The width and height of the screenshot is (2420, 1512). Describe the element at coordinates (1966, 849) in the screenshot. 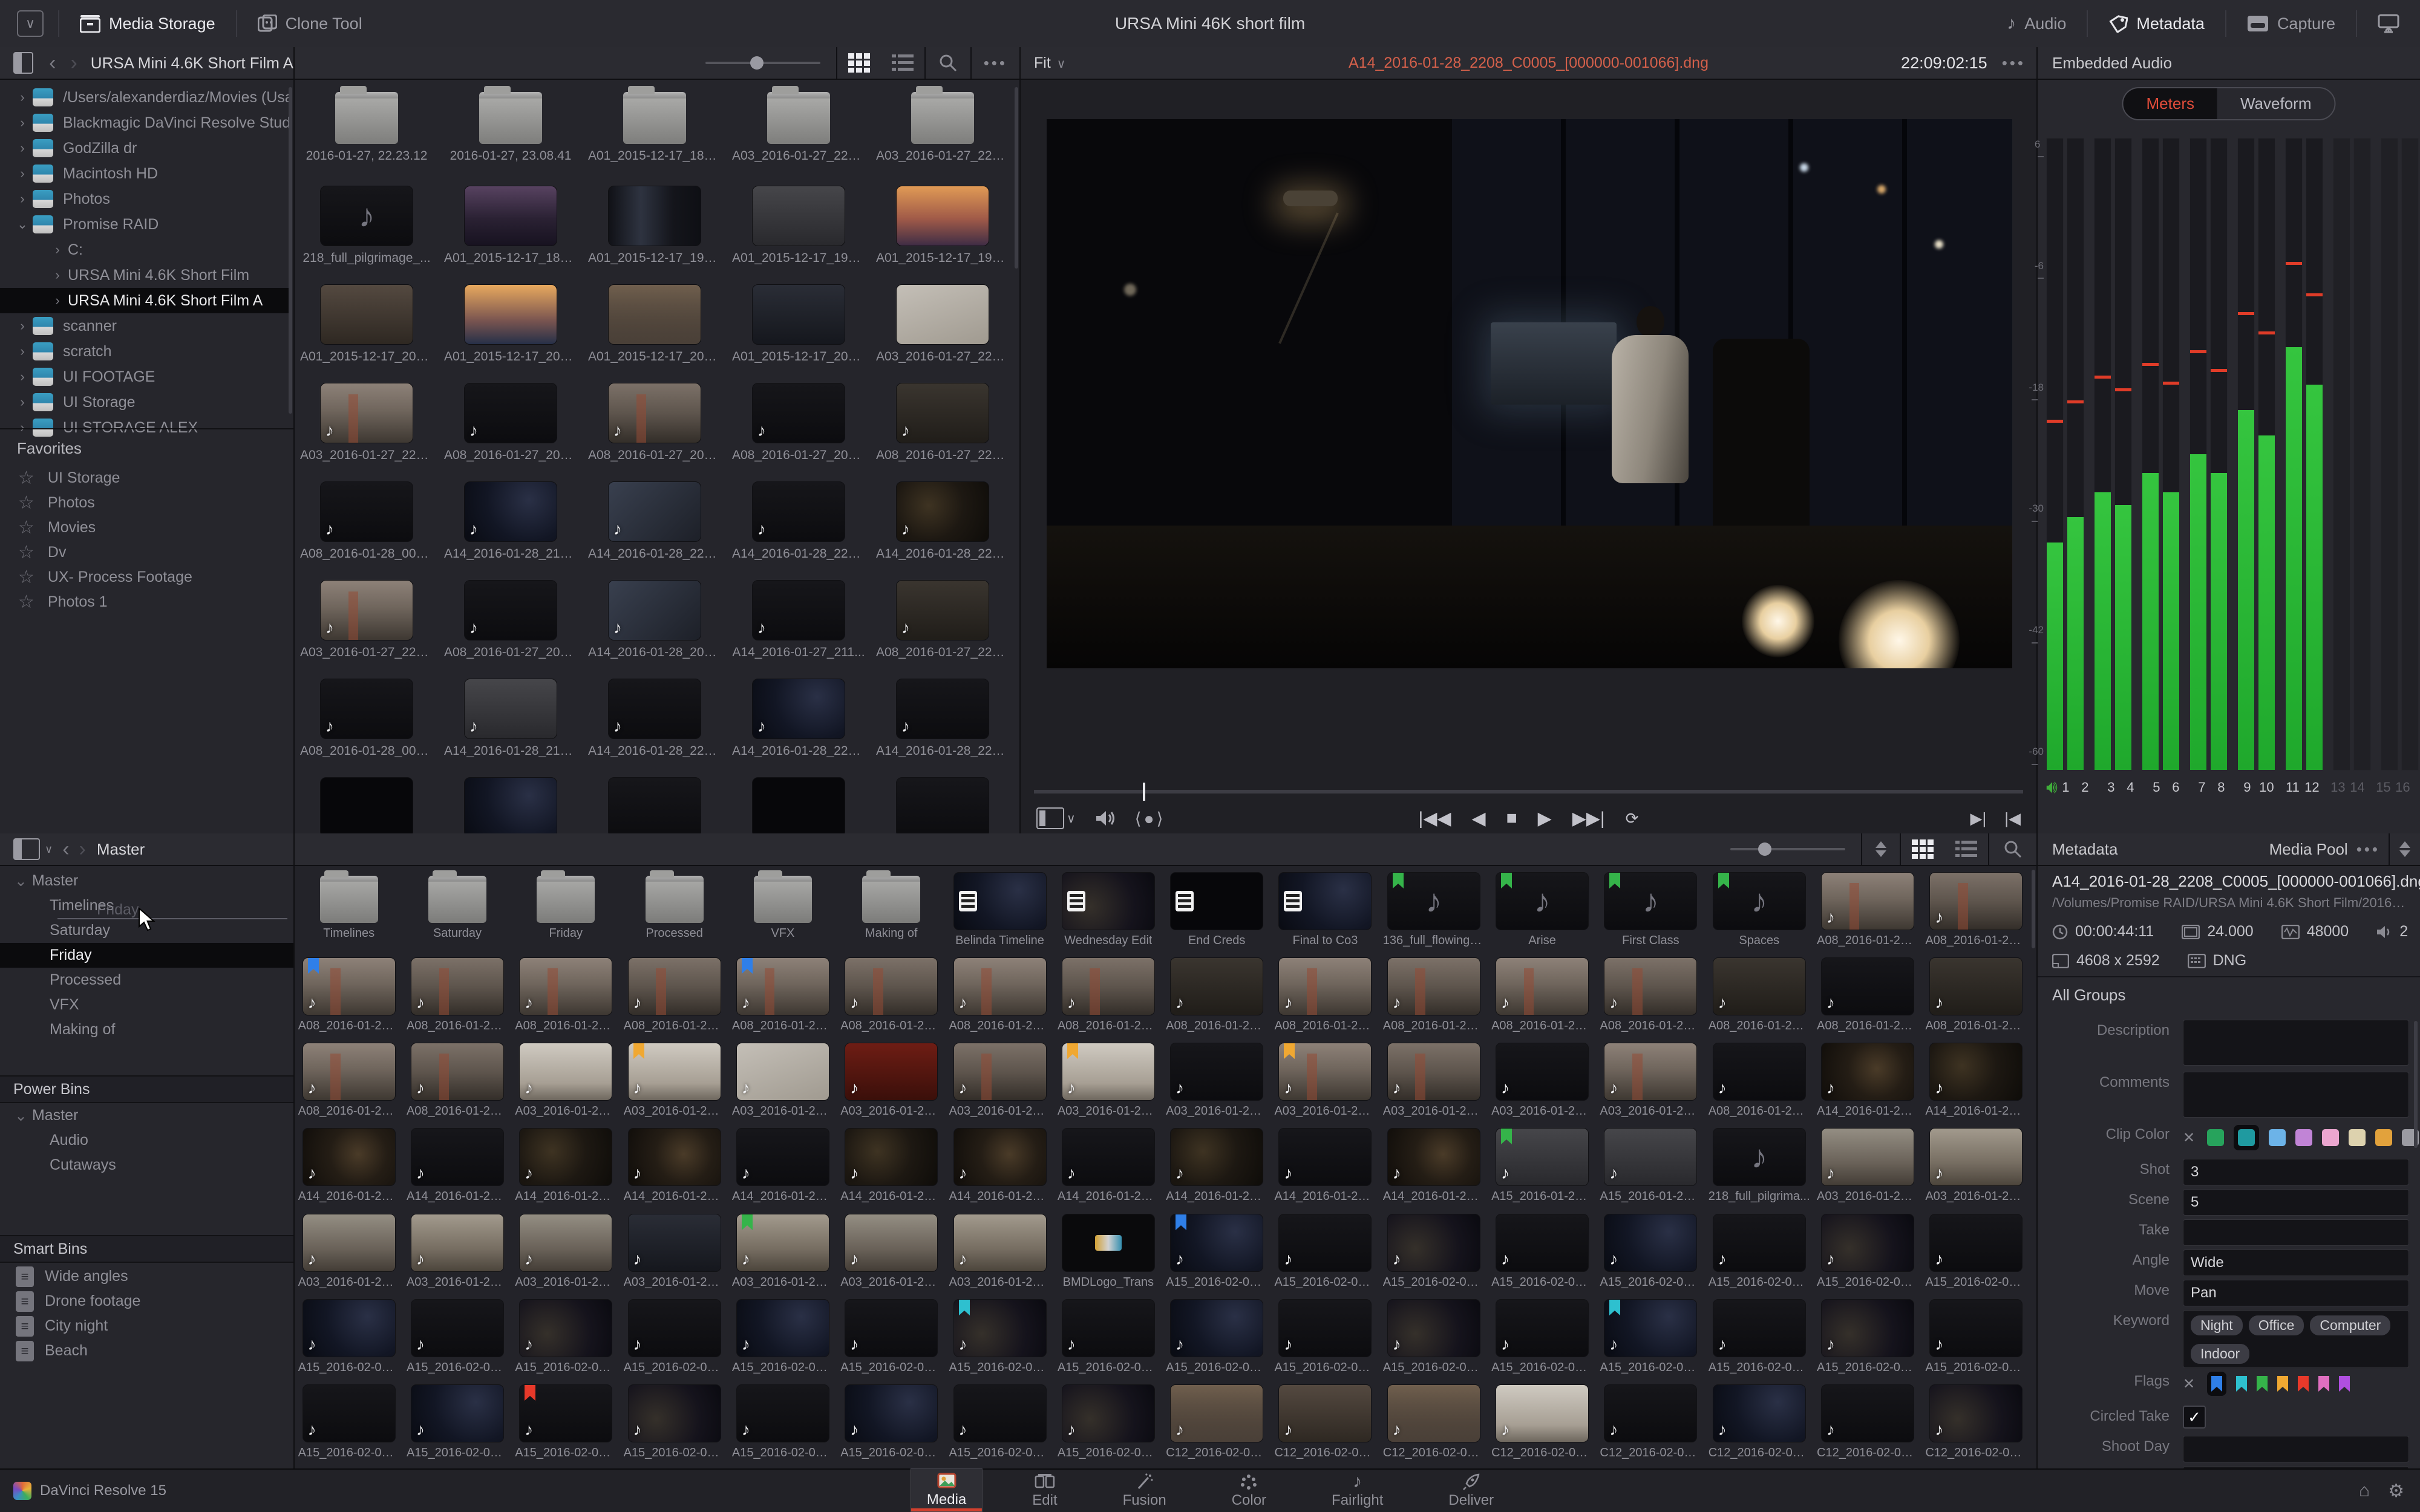

I see `list-view-icon` at that location.